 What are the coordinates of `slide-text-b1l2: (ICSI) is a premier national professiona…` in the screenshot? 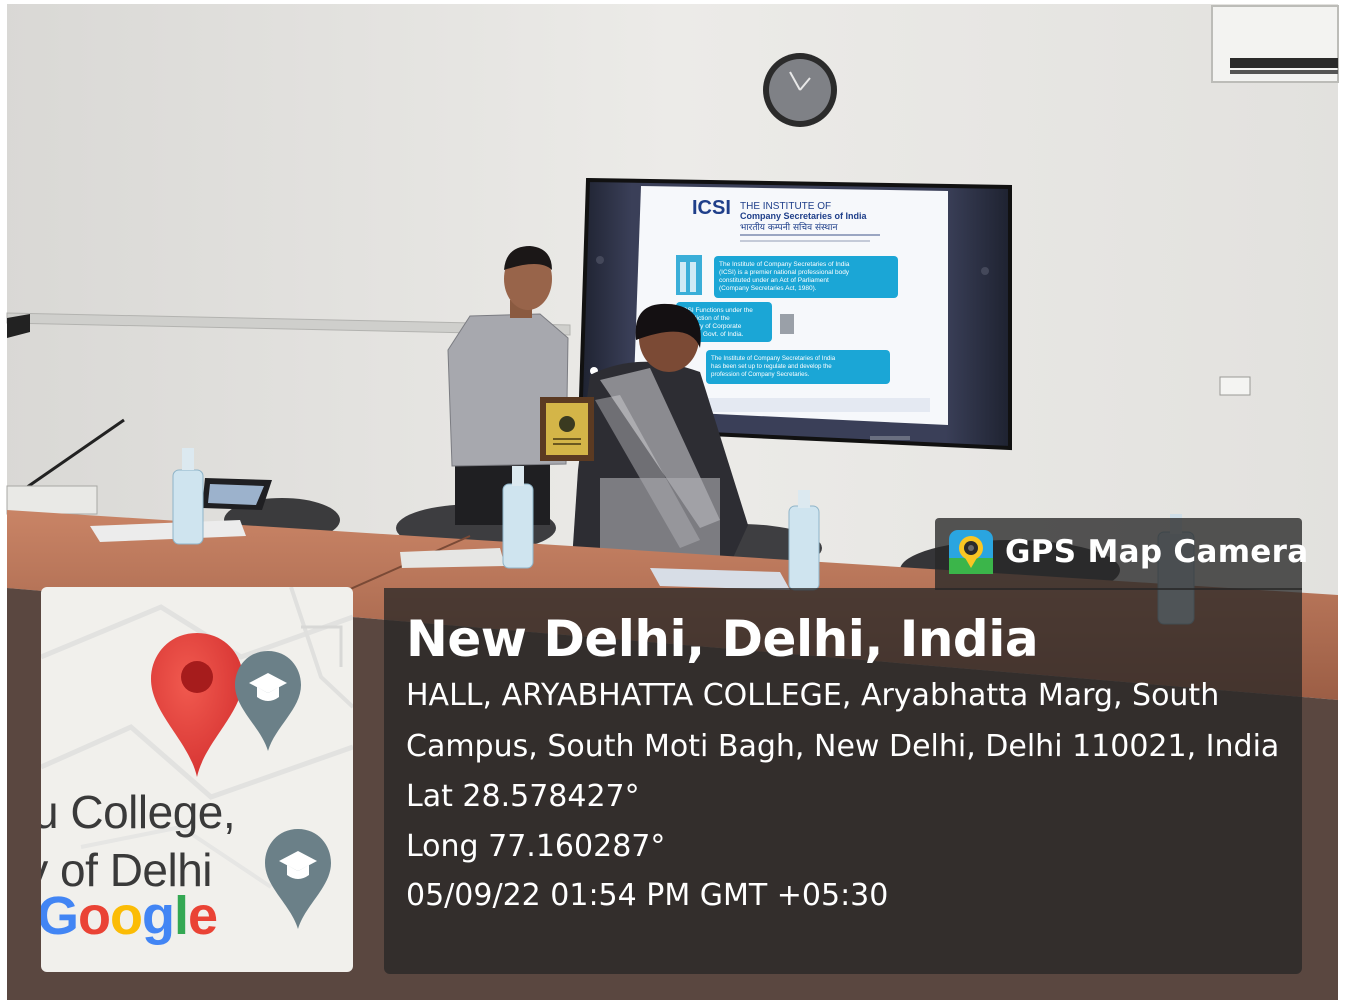 It's located at (784, 272).